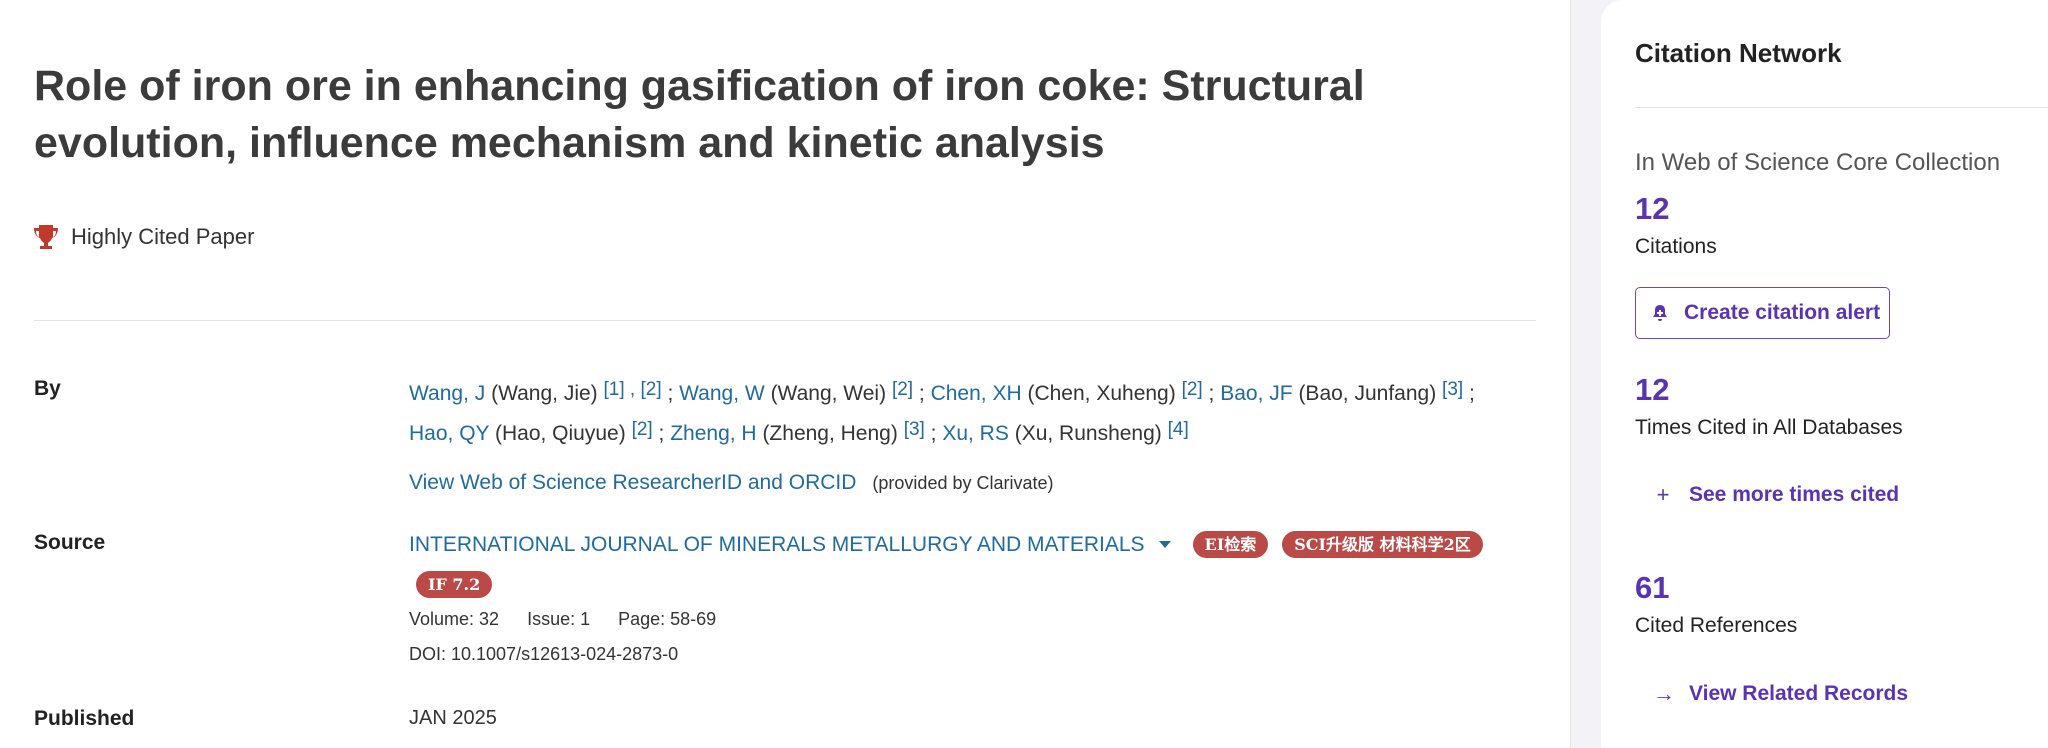 Image resolution: width=2048 pixels, height=748 pixels. Describe the element at coordinates (447, 393) in the screenshot. I see `author-link: Wang, J` at that location.